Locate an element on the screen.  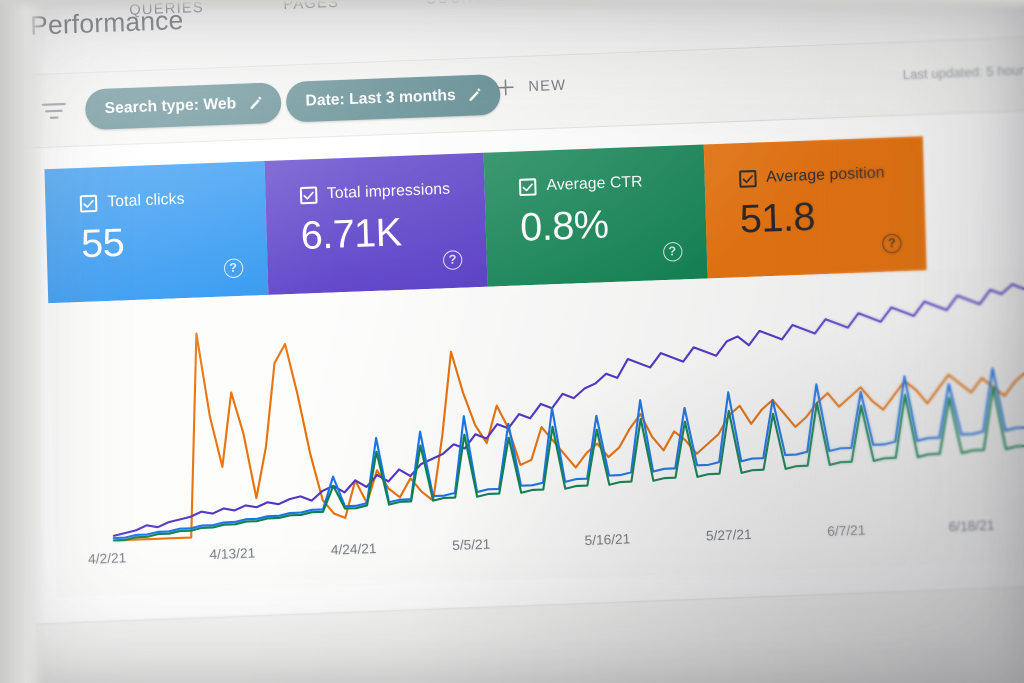
filter-chip-date: Date: Last 3 months is located at coordinates (393, 98).